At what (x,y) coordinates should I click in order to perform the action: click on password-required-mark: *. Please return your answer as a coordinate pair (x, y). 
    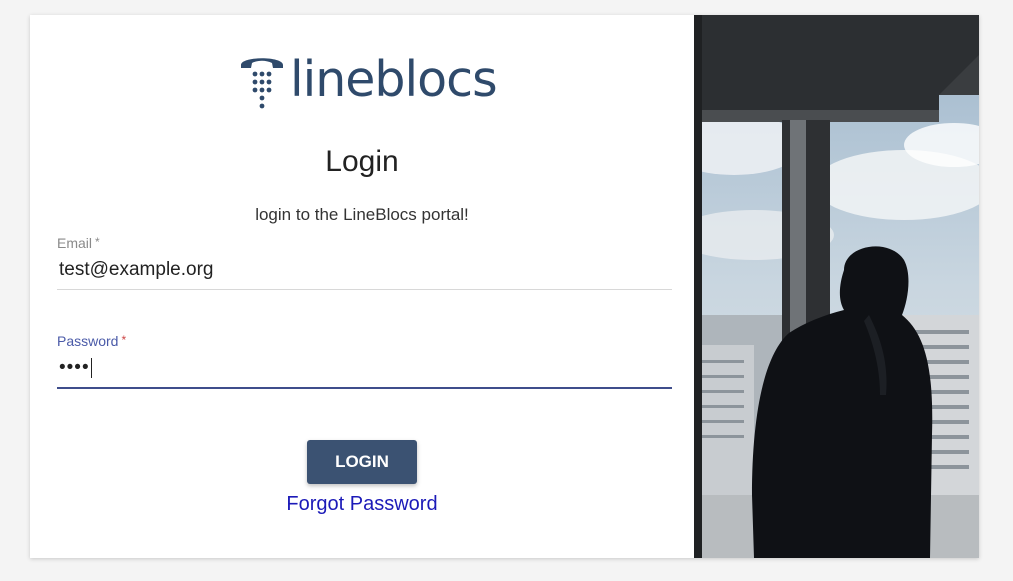
    Looking at the image, I should click on (124, 340).